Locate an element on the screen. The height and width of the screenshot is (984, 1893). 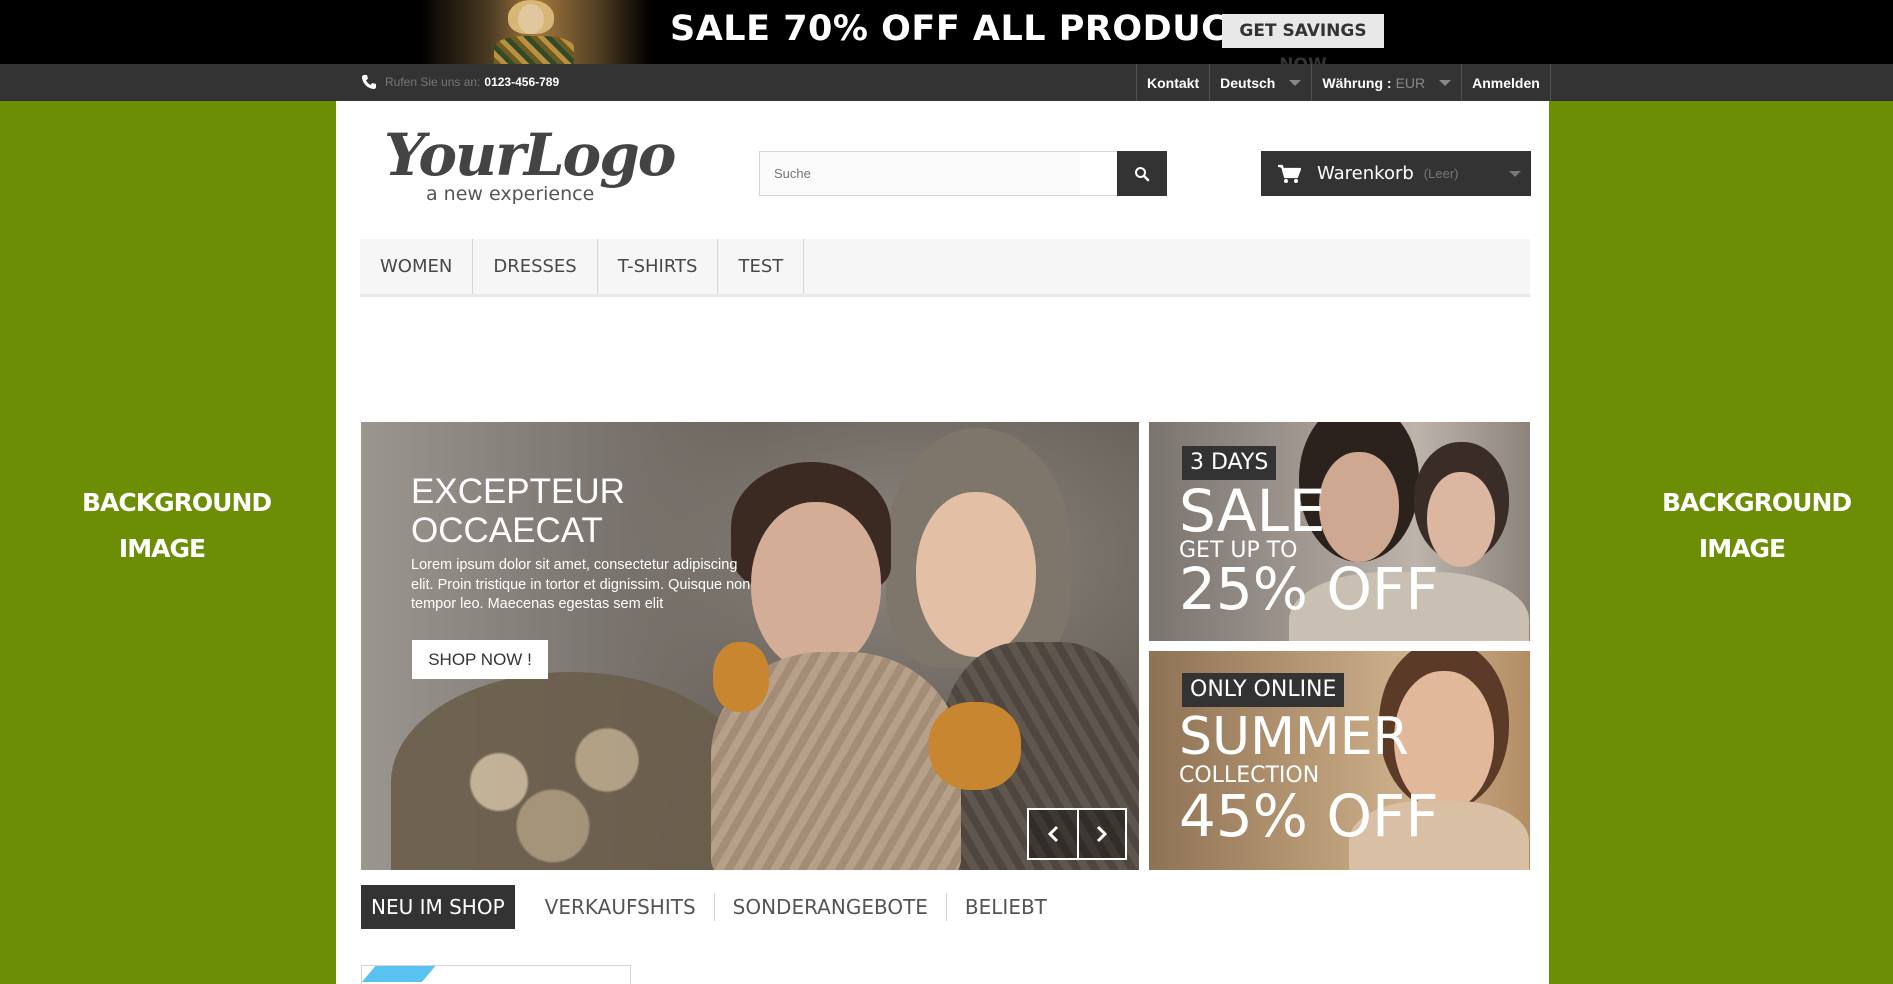
promo-banner-sale: 3 DAYS SALE GET UP TO 25% OFF is located at coordinates (1339, 531).